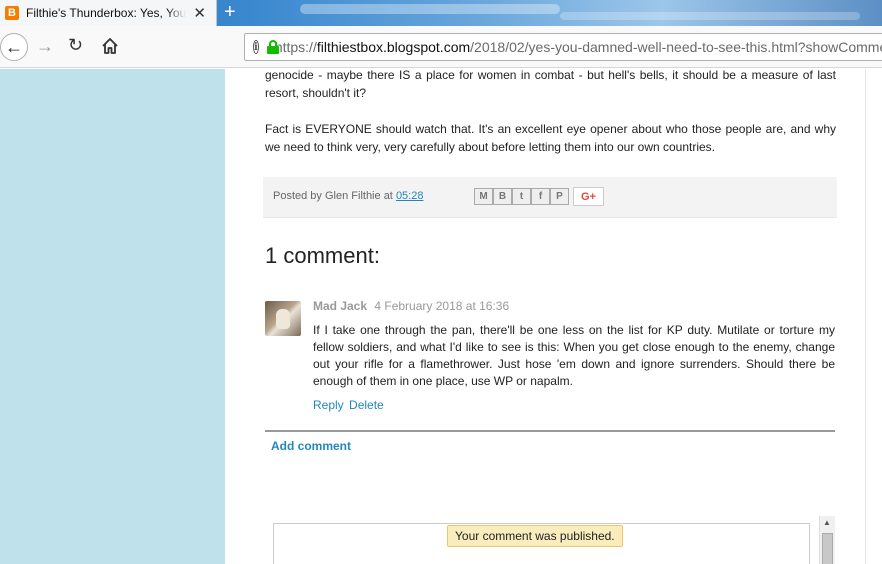  Describe the element at coordinates (827, 548) in the screenshot. I see `scroll-thumb` at that location.